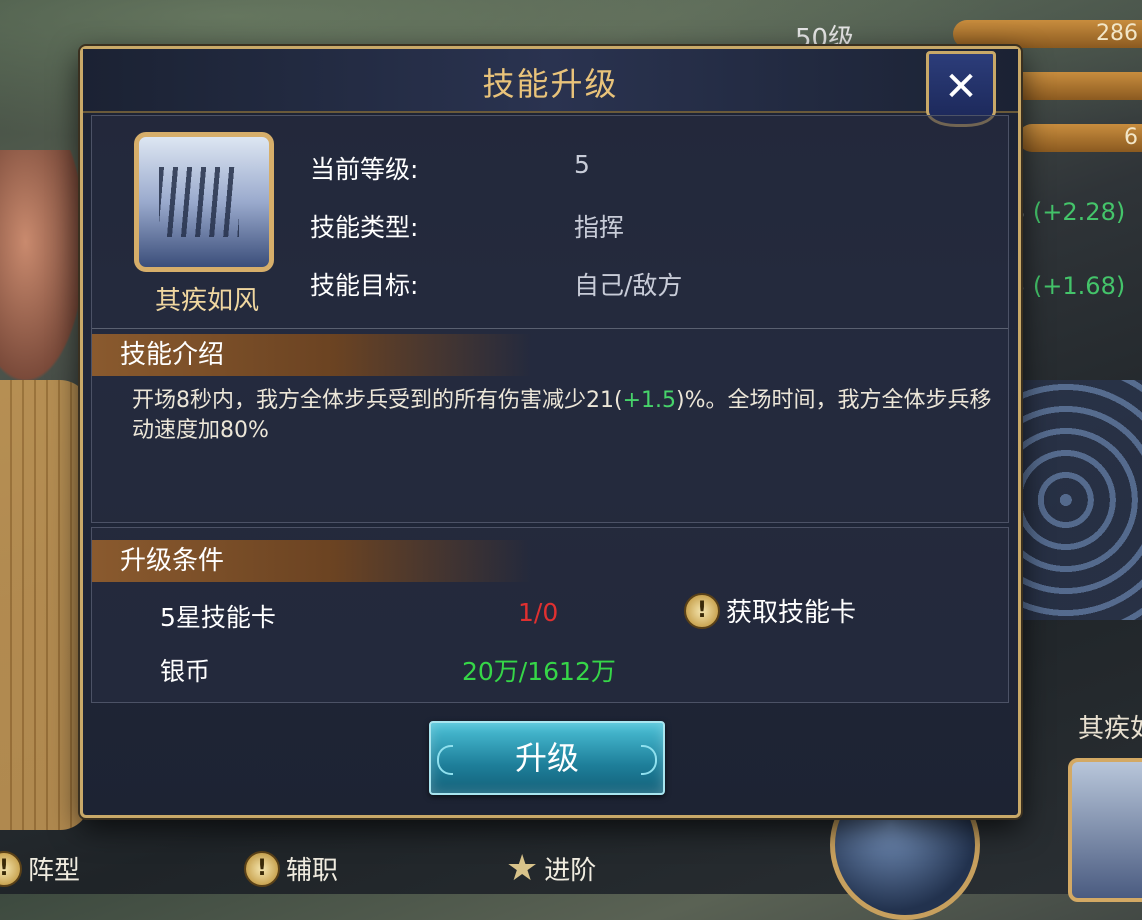 Image resolution: width=1142 pixels, height=920 pixels. I want to click on nav-advance: ★ 进阶, so click(551, 868).